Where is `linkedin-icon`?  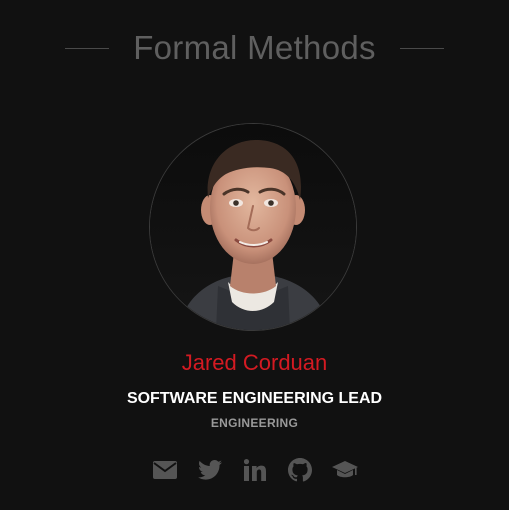 linkedin-icon is located at coordinates (254, 470).